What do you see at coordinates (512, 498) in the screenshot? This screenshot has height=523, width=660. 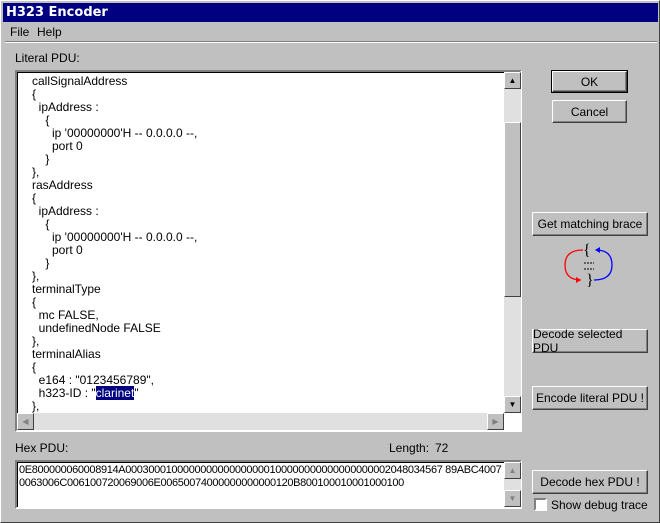 I see `hex-scroll-down-arrow-icon: ▼` at bounding box center [512, 498].